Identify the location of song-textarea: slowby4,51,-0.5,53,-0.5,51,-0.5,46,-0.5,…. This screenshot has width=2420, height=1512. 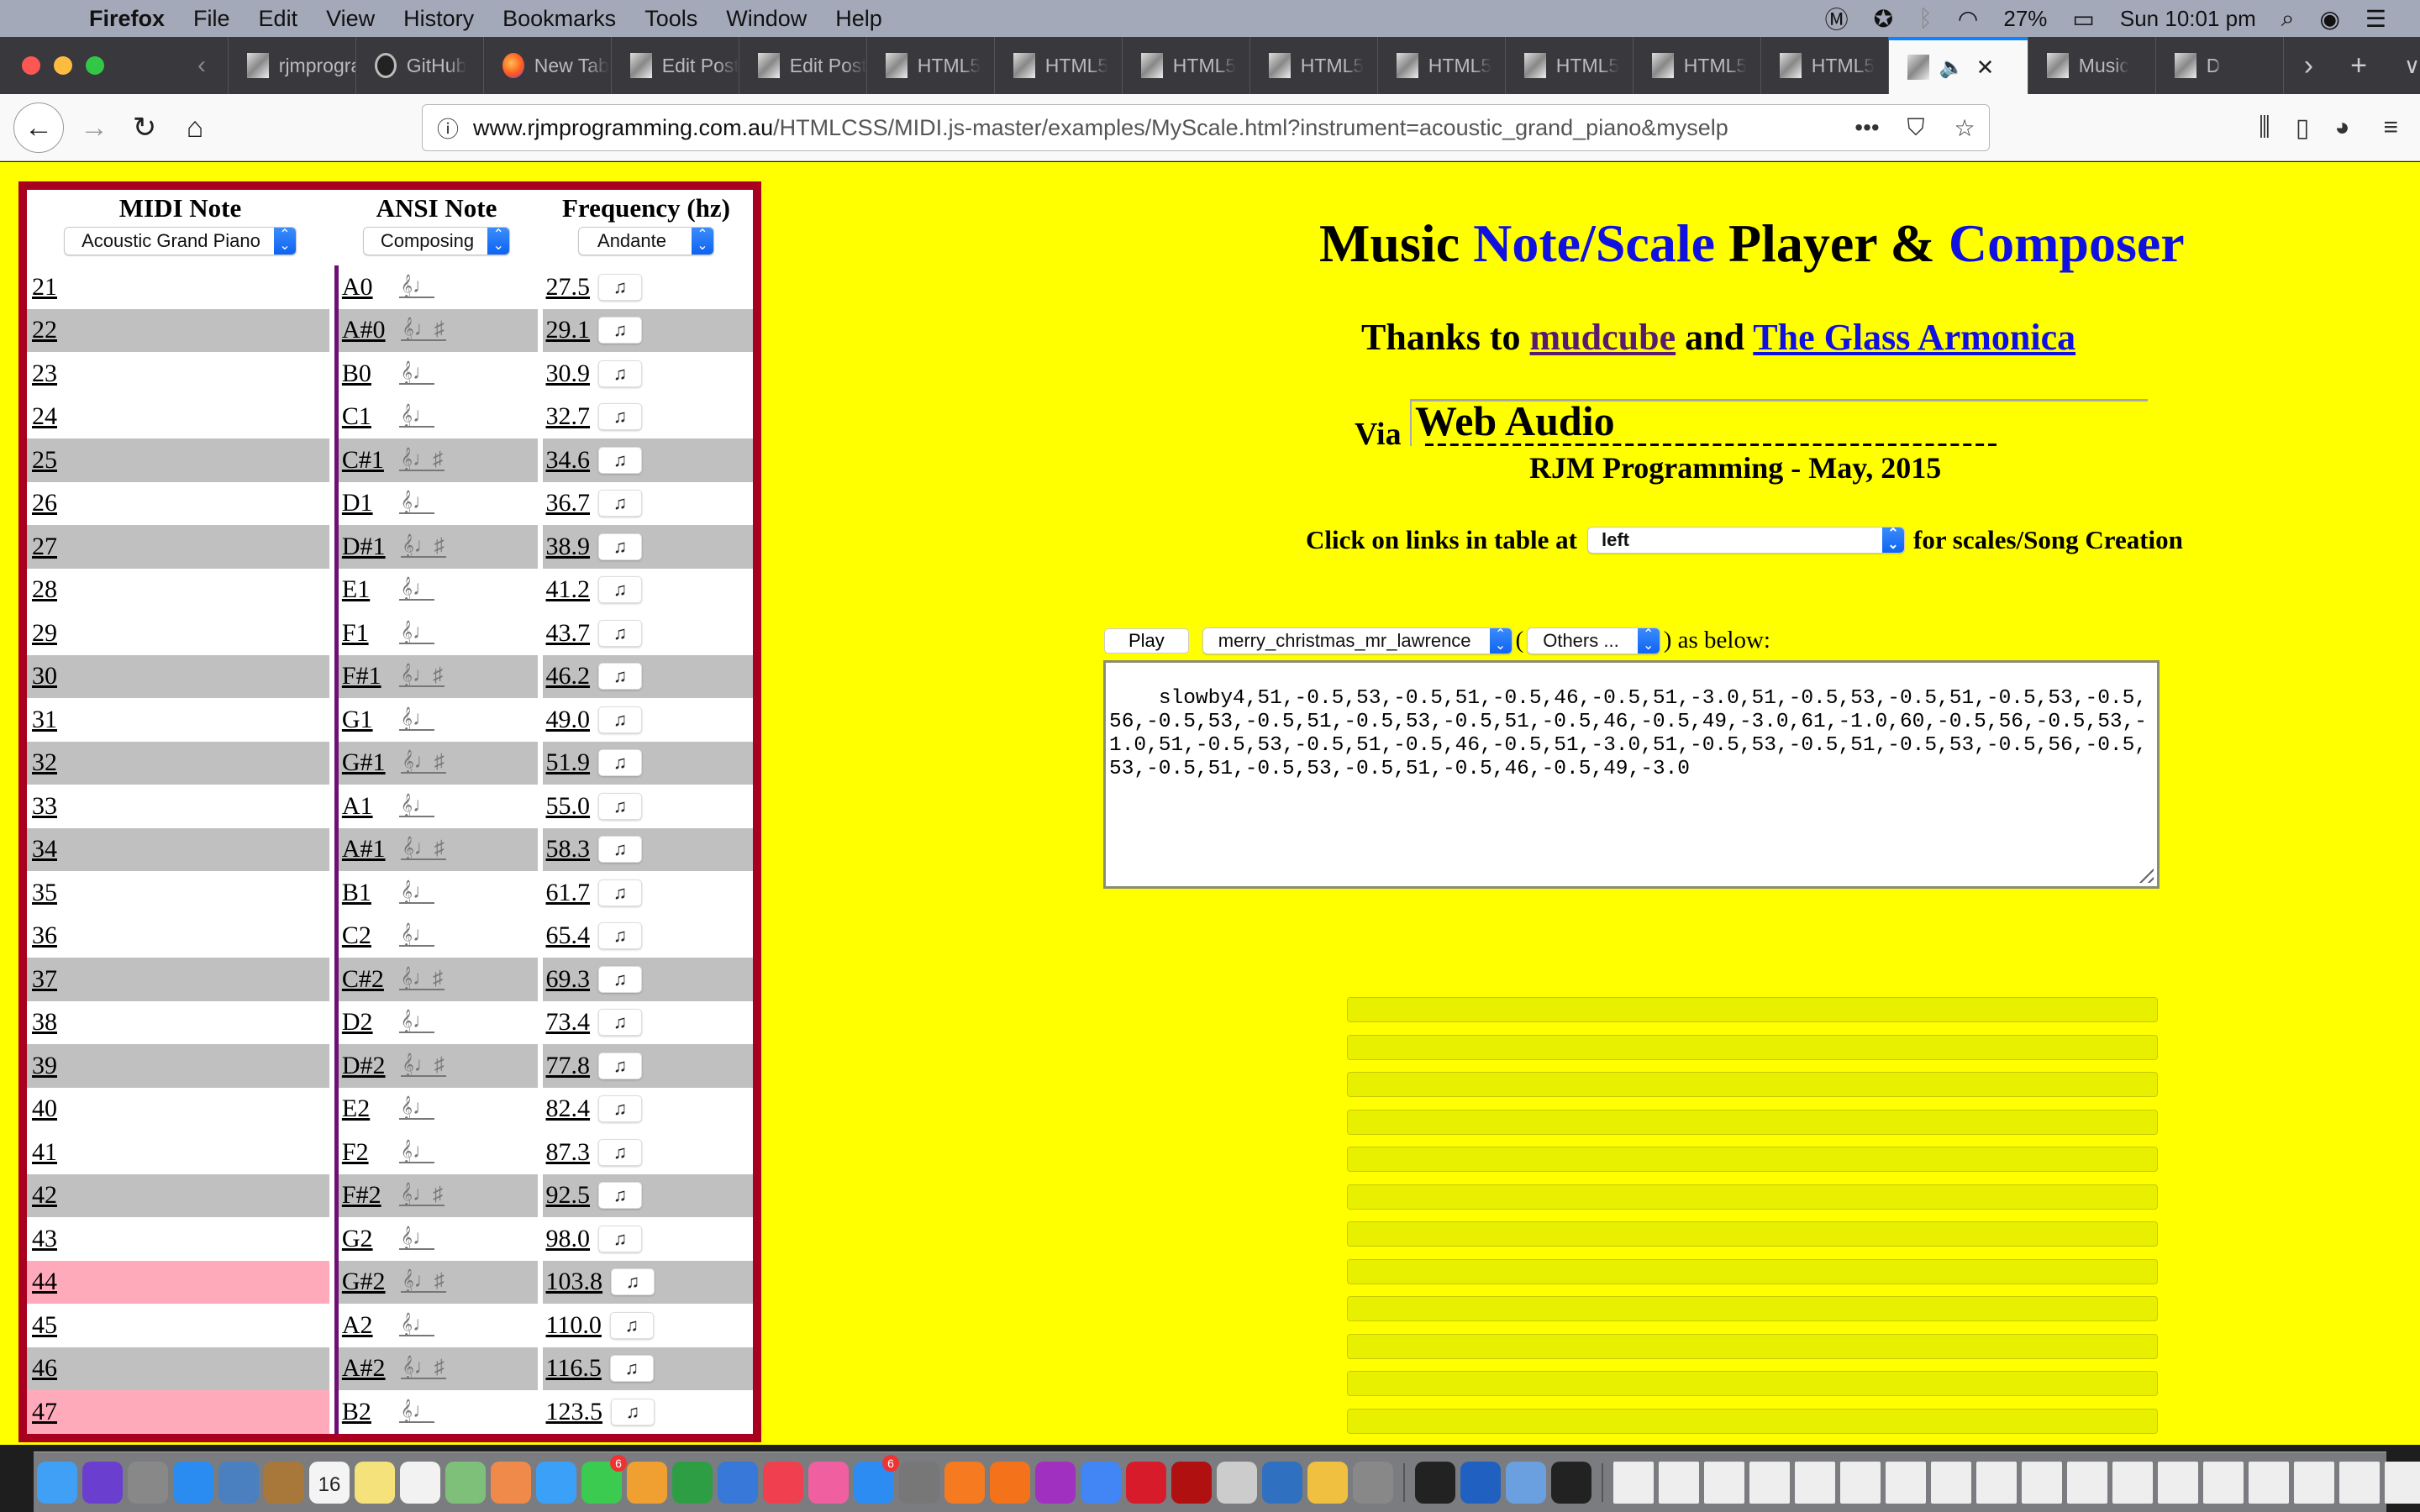
(1631, 774).